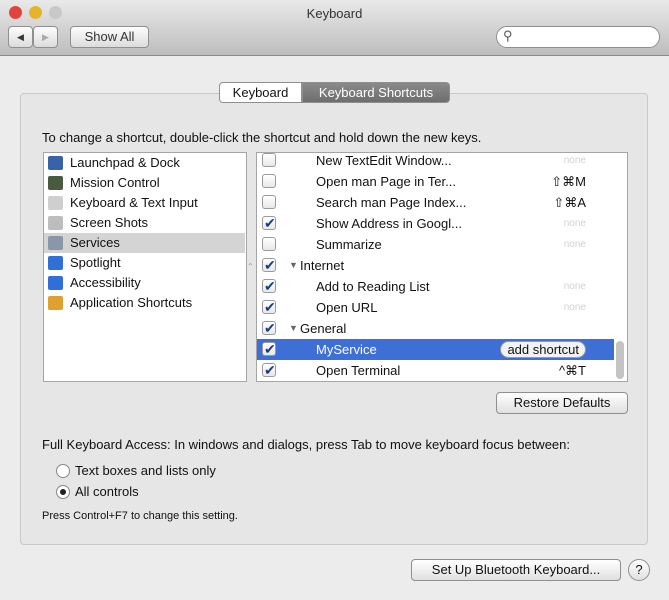 The width and height of the screenshot is (669, 600). What do you see at coordinates (144, 263) in the screenshot?
I see `category-item: Spotlight` at bounding box center [144, 263].